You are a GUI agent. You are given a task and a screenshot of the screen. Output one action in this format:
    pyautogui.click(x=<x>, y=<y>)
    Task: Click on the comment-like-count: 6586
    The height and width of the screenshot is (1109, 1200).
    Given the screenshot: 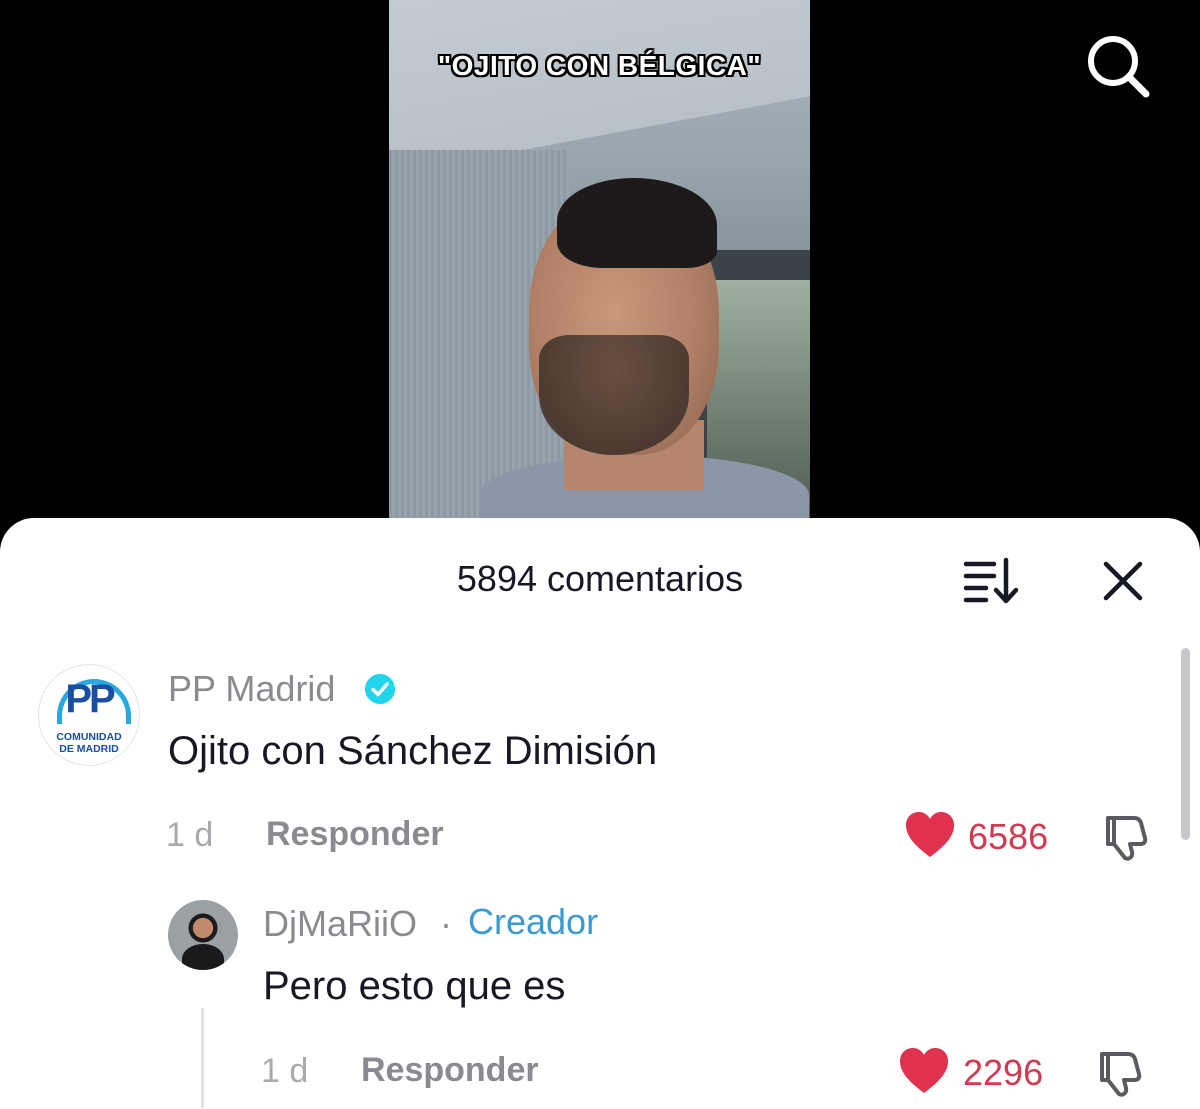 What is the action you would take?
    pyautogui.click(x=1008, y=836)
    